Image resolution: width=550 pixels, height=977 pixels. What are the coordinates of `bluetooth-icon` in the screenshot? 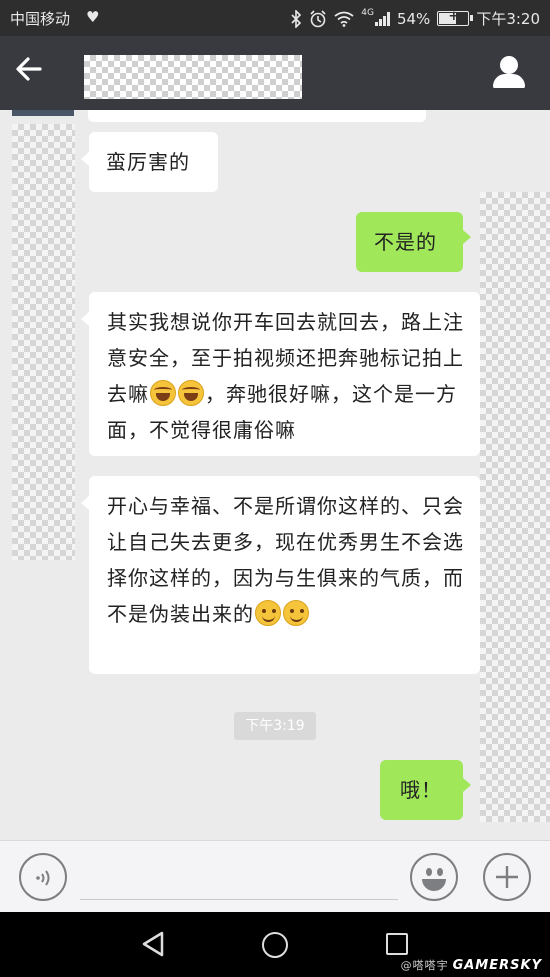 It's located at (296, 18).